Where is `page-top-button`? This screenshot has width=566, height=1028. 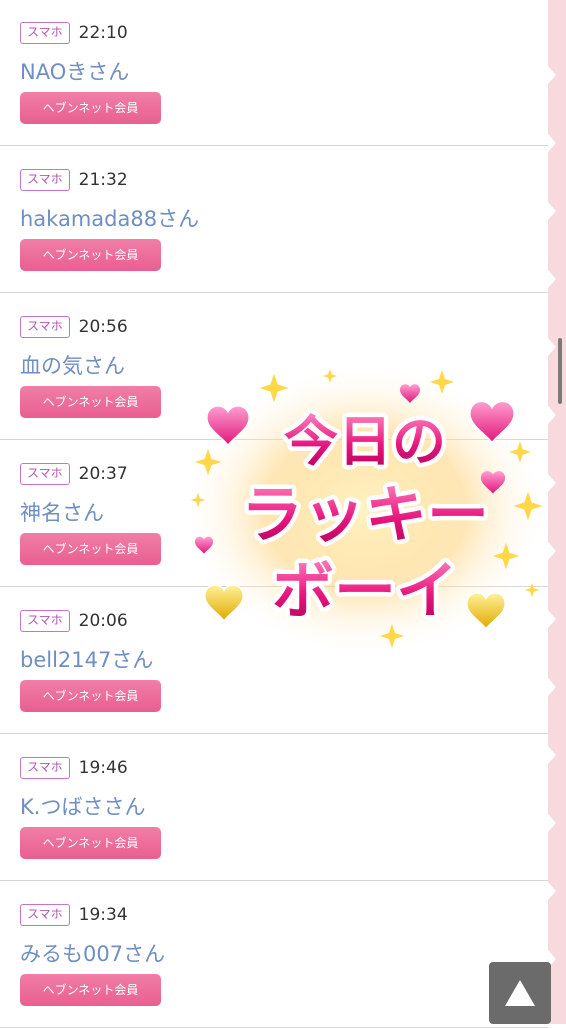
page-top-button is located at coordinates (520, 993).